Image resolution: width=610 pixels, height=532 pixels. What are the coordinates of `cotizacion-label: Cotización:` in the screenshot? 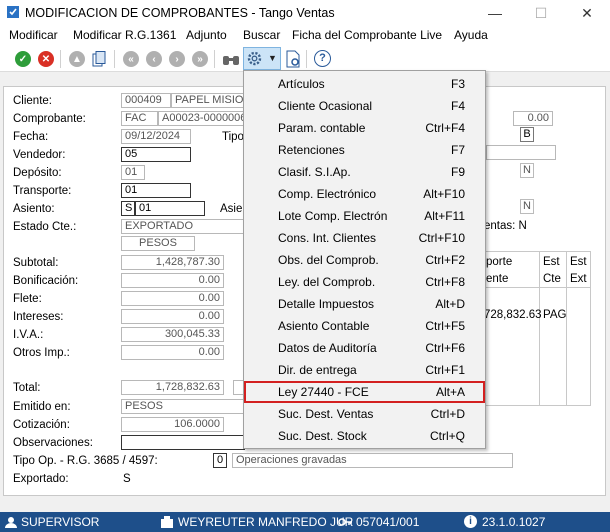 It's located at (41, 425).